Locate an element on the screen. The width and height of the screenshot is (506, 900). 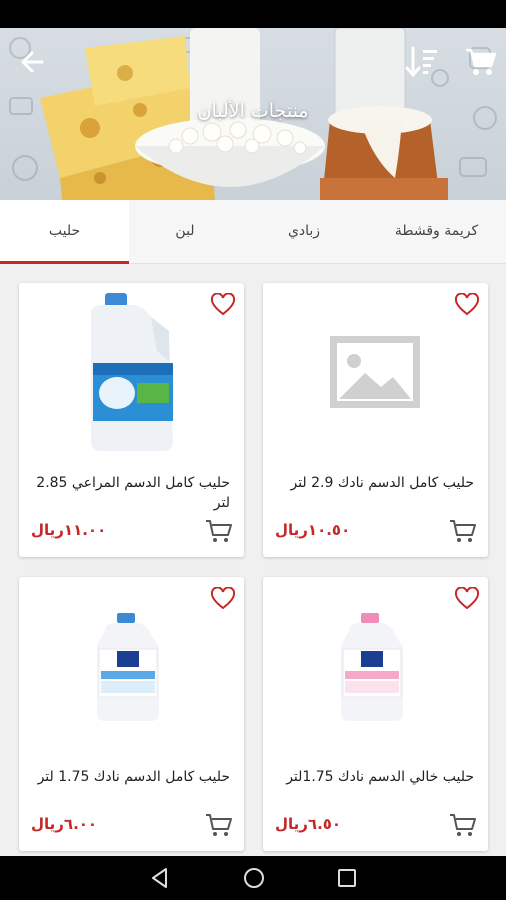
milk-bottle-pink-image is located at coordinates (372, 667).